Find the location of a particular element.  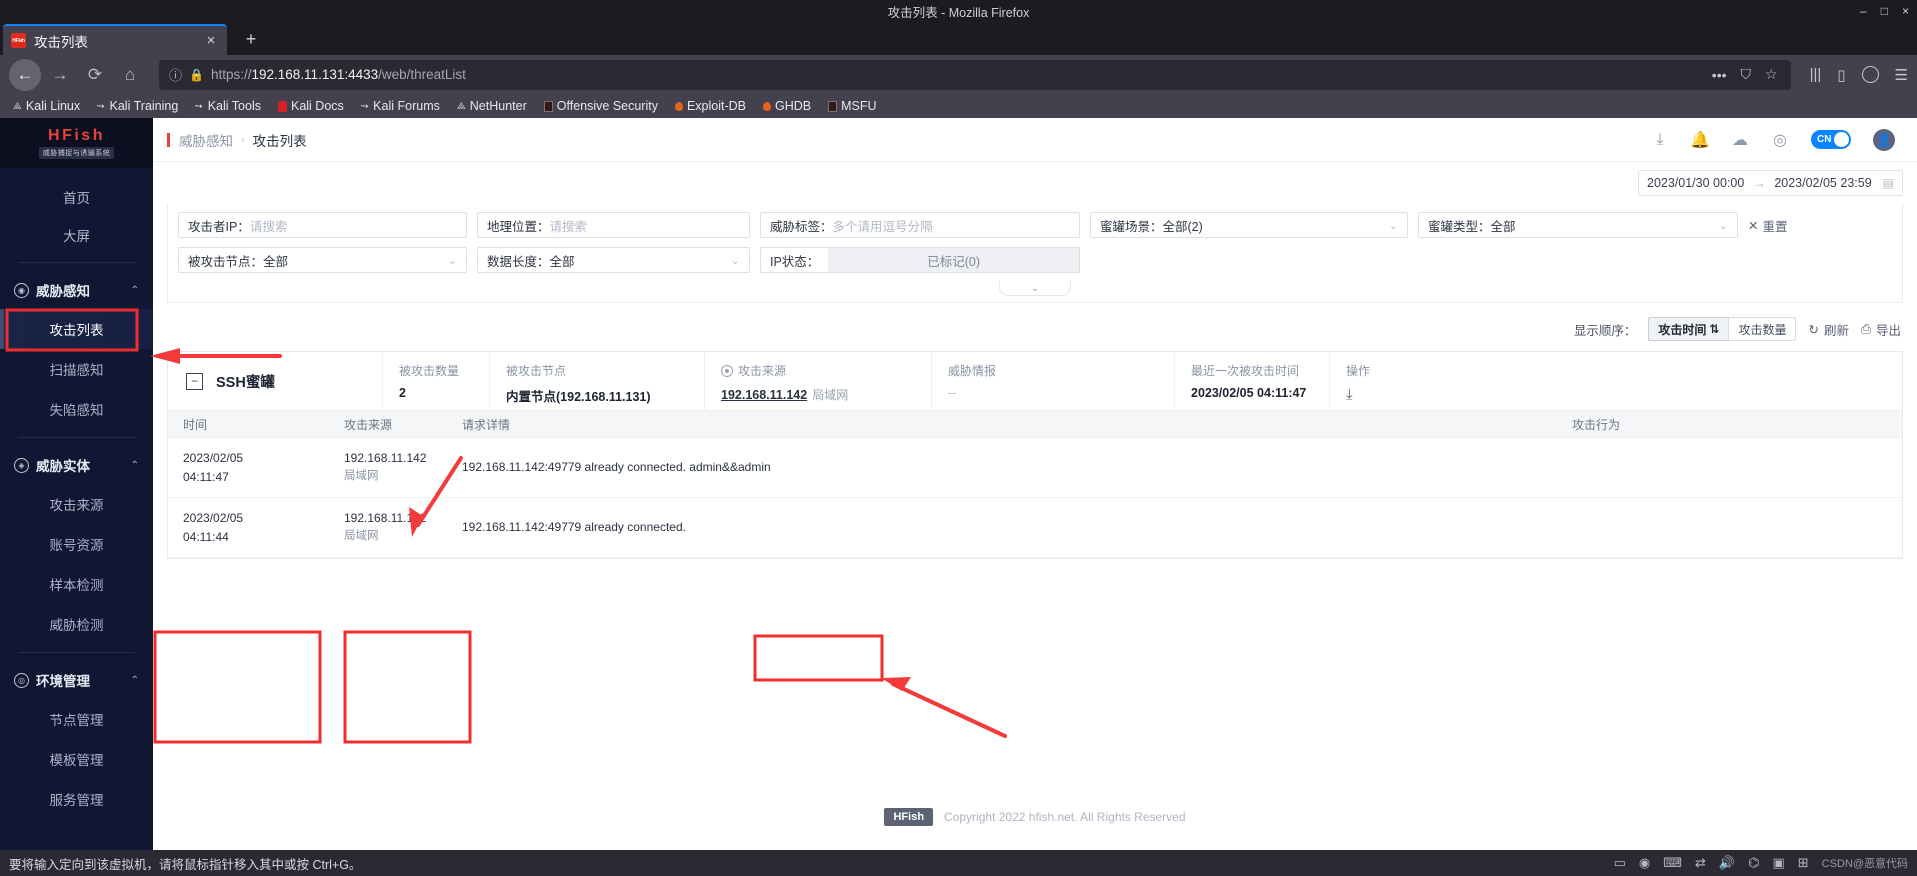

sidebar-item-scan-awareness: 扫描感知 is located at coordinates (76, 369).